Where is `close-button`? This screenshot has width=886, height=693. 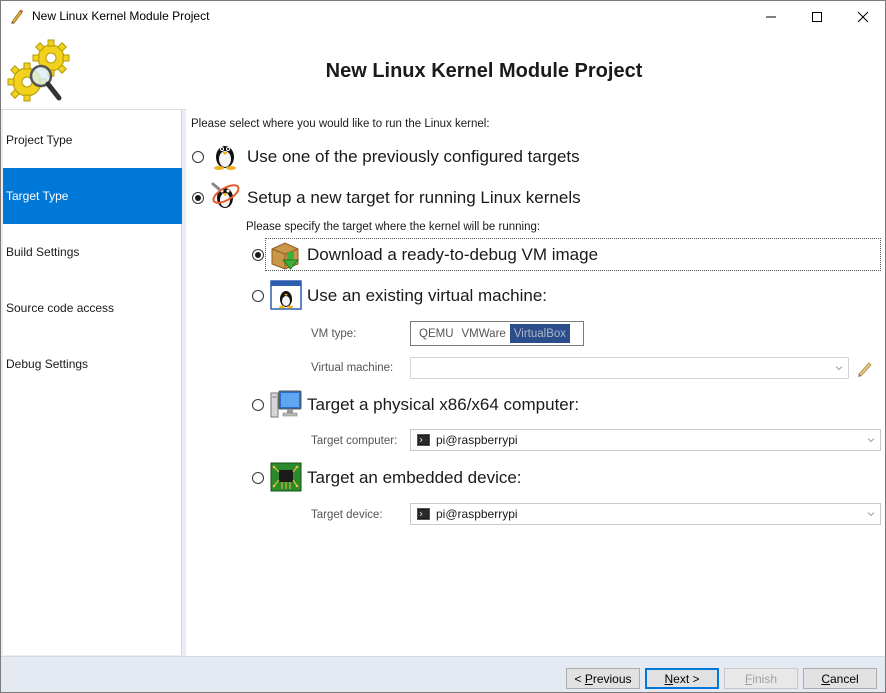
close-button is located at coordinates (863, 16).